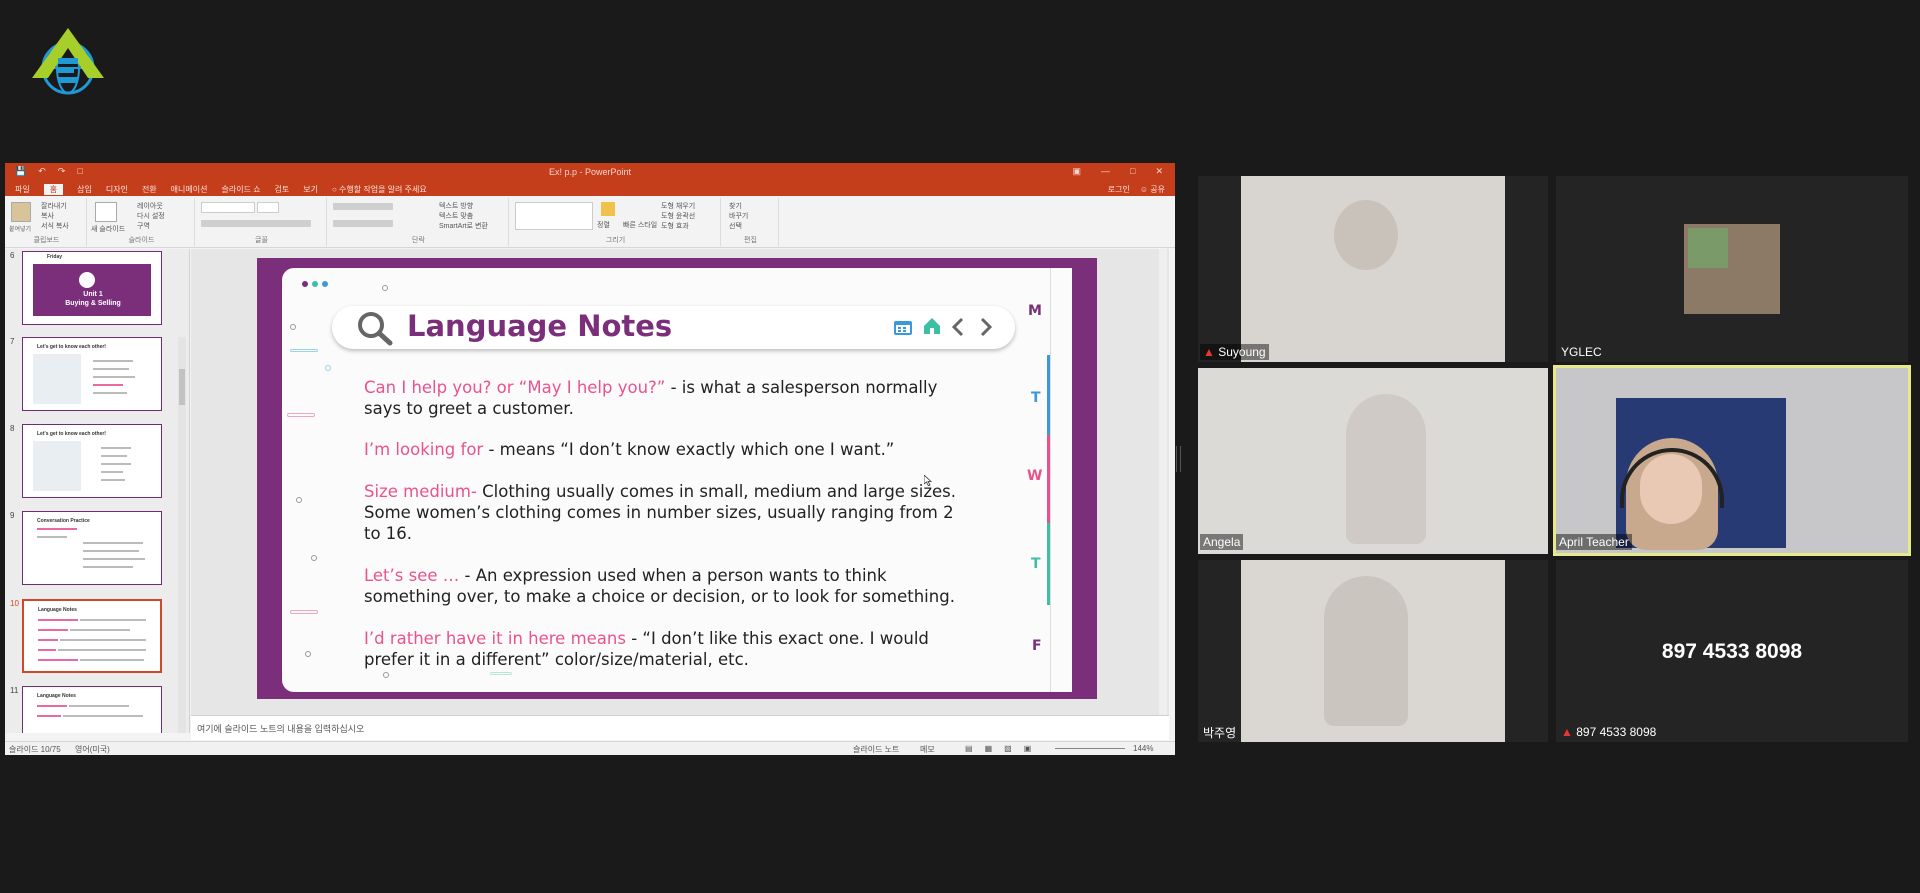  Describe the element at coordinates (379, 189) in the screenshot. I see `tell-me-search: ○ 수행할 작업을 알려 주세요` at that location.